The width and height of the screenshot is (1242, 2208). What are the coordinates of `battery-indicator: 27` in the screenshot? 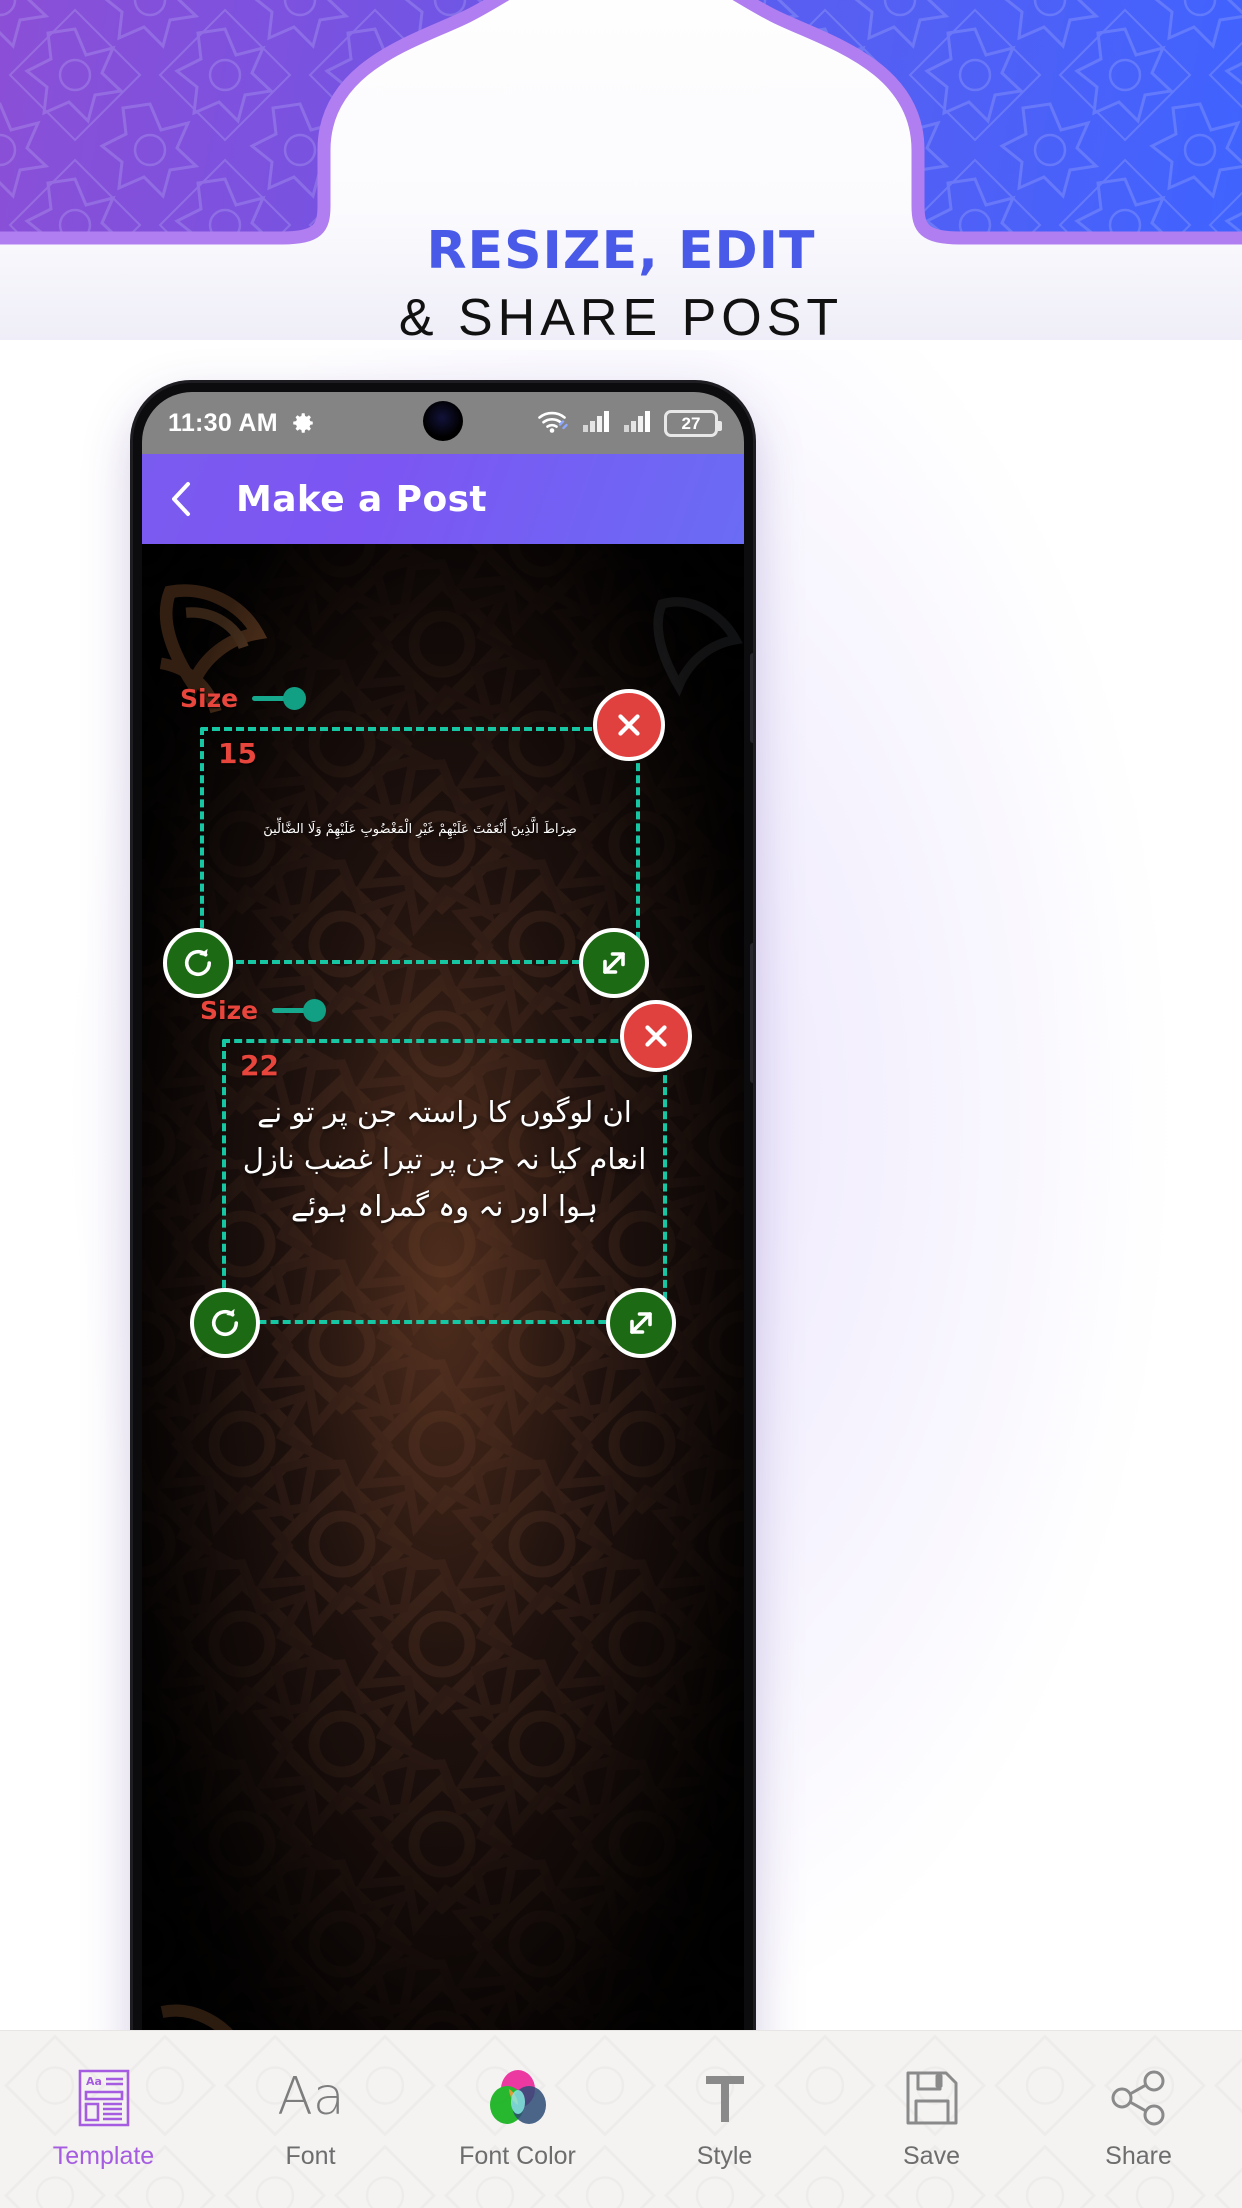 It's located at (693, 423).